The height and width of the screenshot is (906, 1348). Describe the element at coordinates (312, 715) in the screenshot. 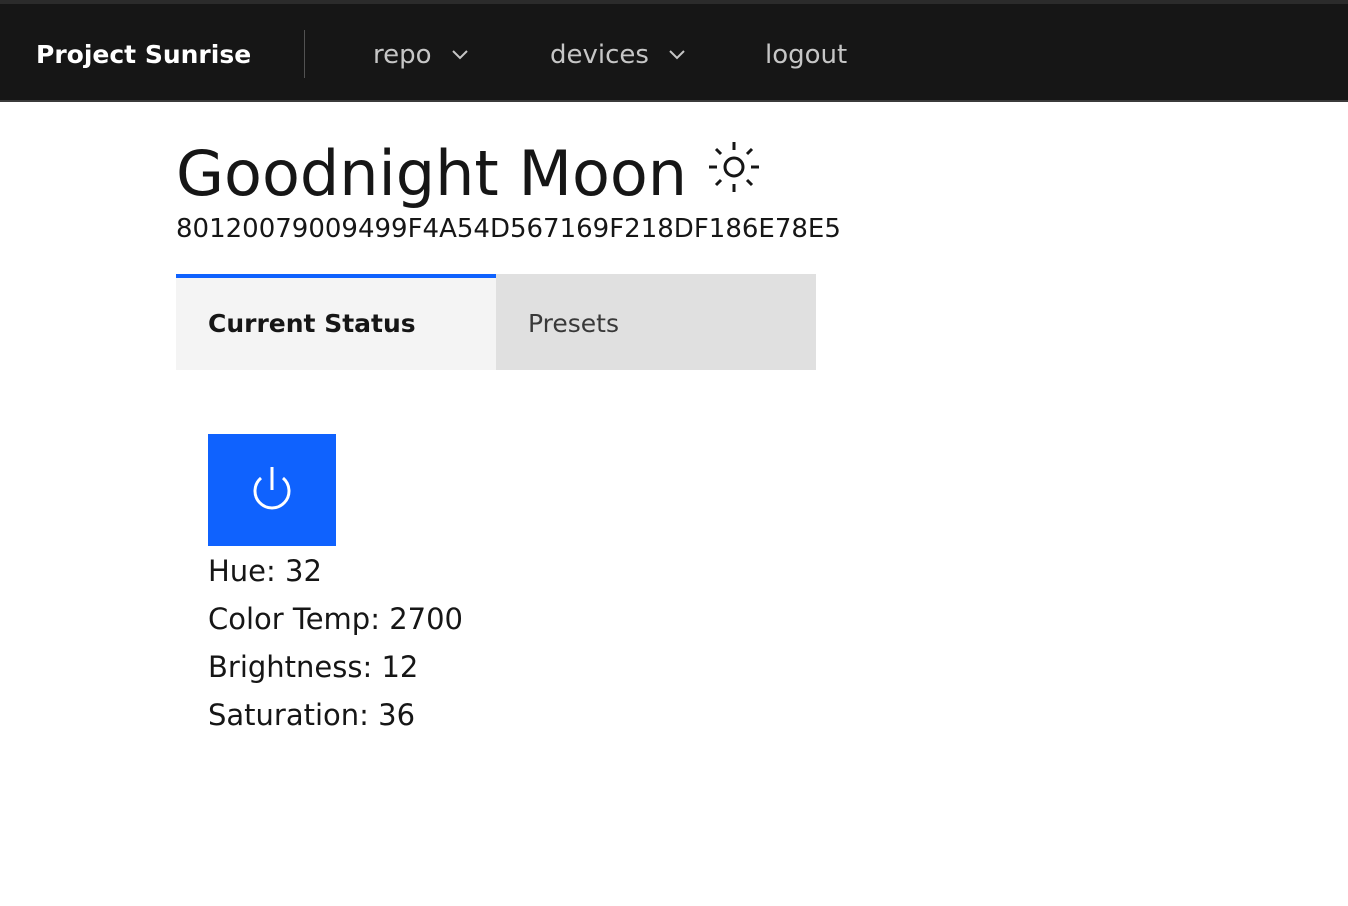

I see `saturation-value: Saturation: 36` at that location.